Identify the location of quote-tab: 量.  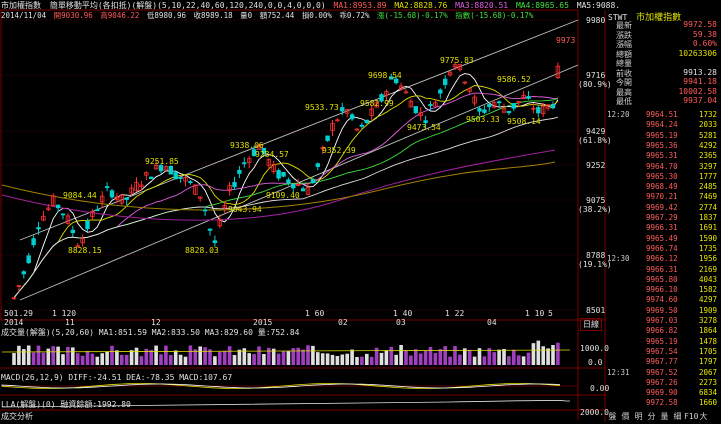
(664, 416).